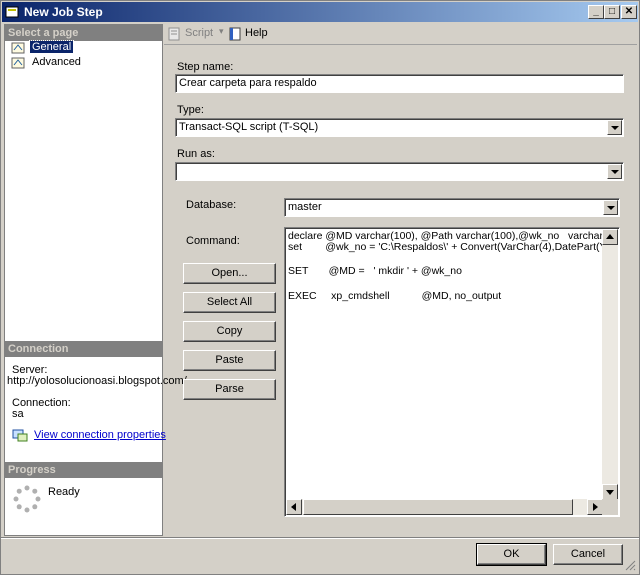 The height and width of the screenshot is (575, 640). Describe the element at coordinates (399, 127) in the screenshot. I see `type-select: Transact-SQL script (T-SQL)` at that location.